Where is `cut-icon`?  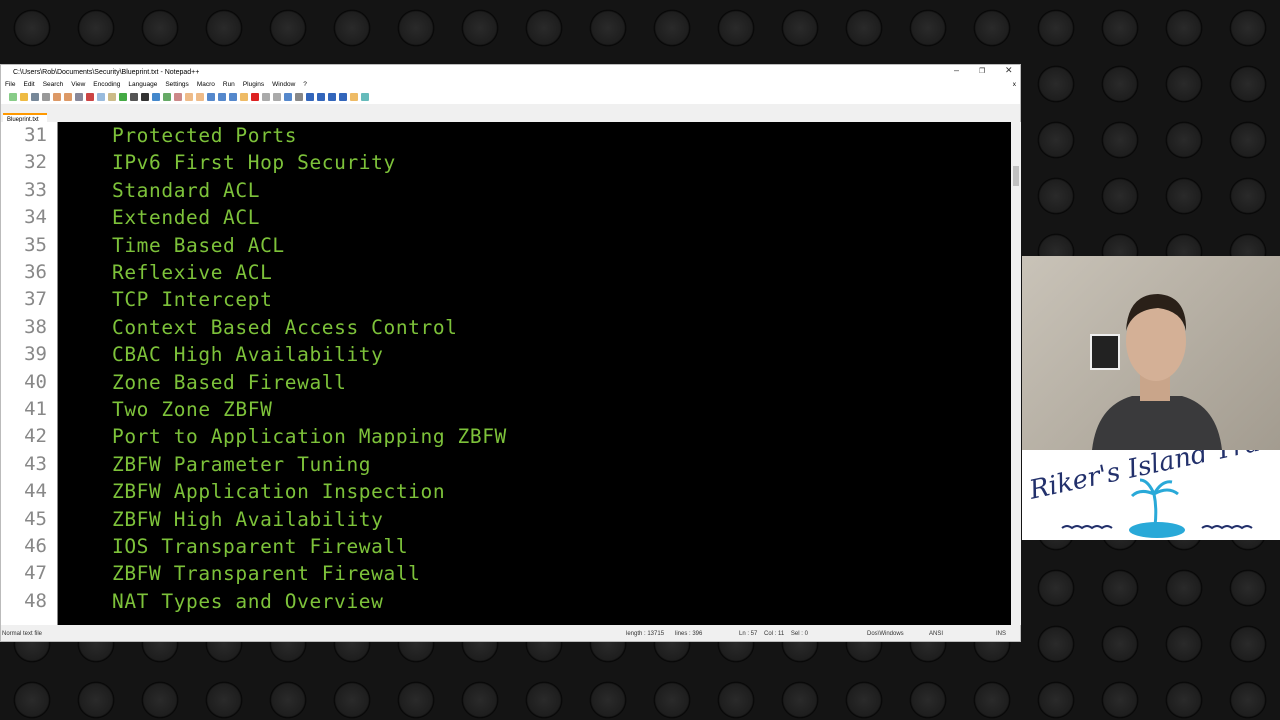
cut-icon is located at coordinates (90, 97).